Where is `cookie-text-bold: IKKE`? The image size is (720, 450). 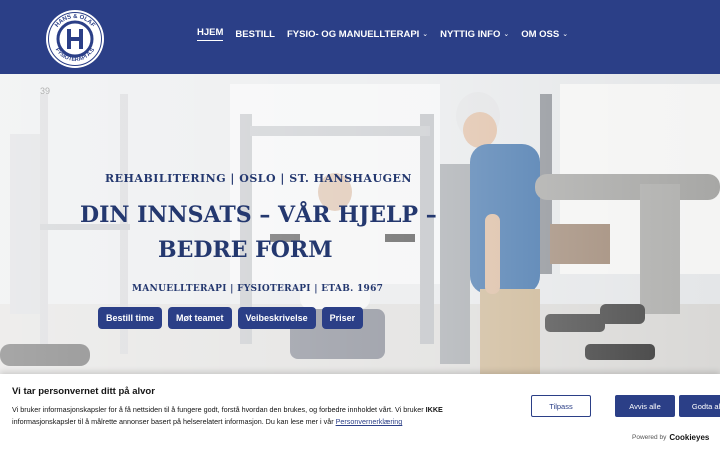
cookie-text-bold: IKKE is located at coordinates (434, 409).